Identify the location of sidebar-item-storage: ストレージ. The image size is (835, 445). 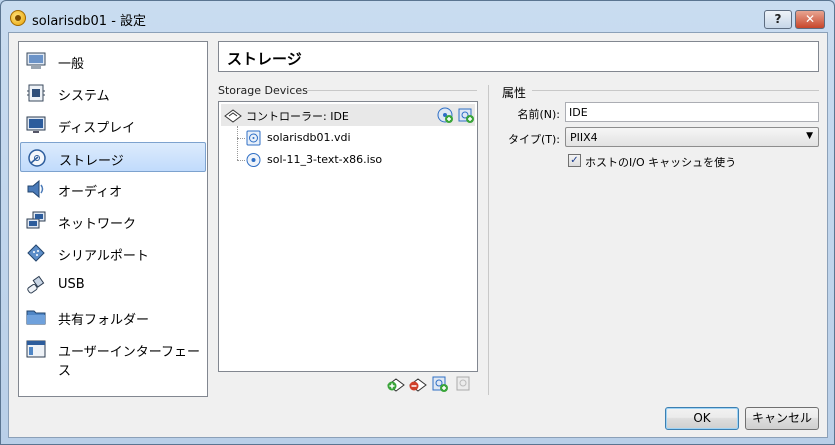
(113, 157).